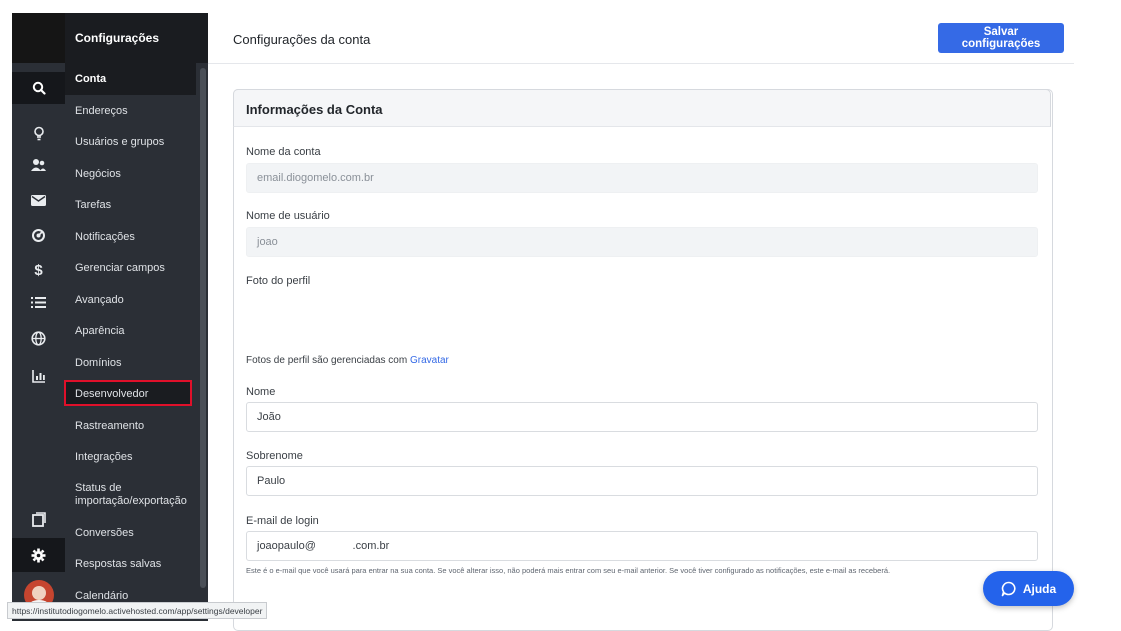  What do you see at coordinates (1039, 588) in the screenshot?
I see `help-button-label: Ajuda` at bounding box center [1039, 588].